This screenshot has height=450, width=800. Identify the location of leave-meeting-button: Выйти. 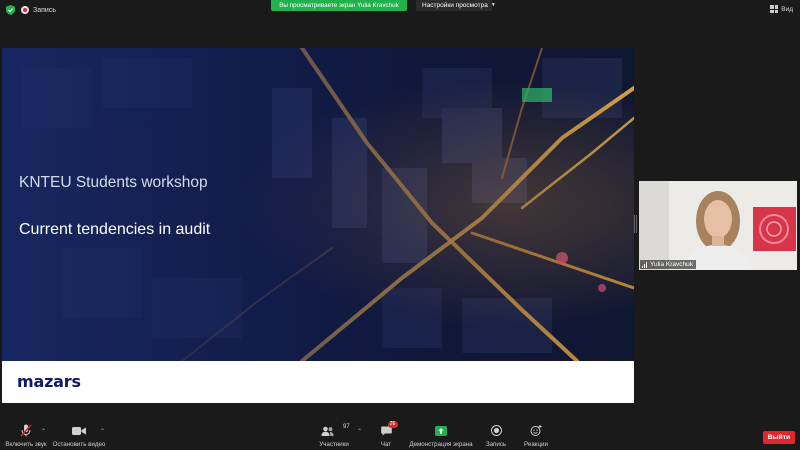
(779, 437).